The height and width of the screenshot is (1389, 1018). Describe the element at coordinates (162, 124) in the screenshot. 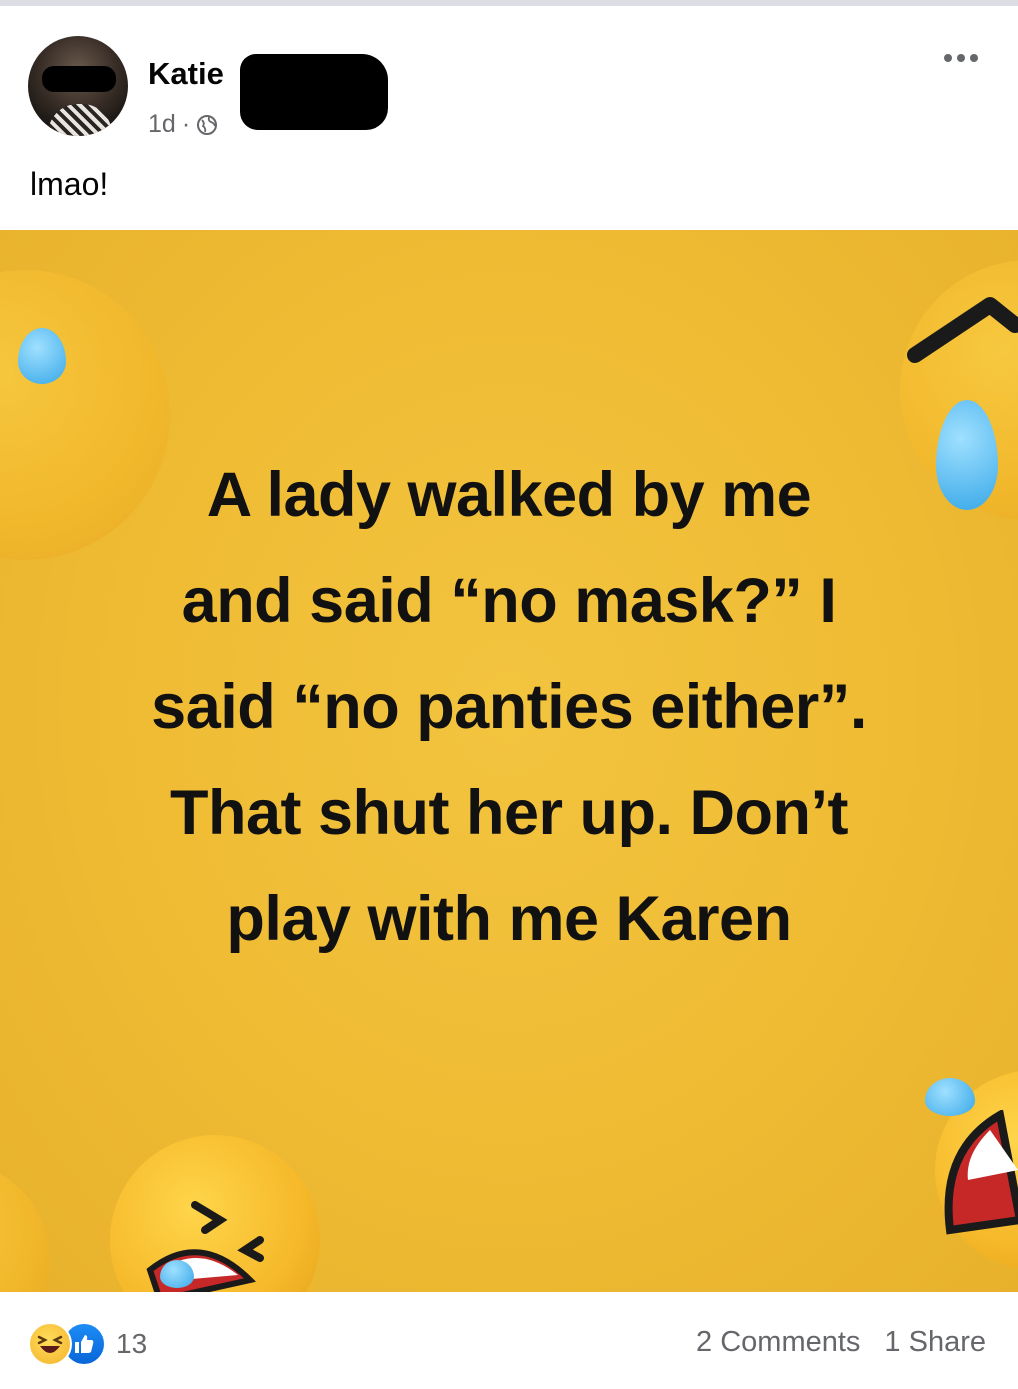

I see `post-time: 1d` at that location.